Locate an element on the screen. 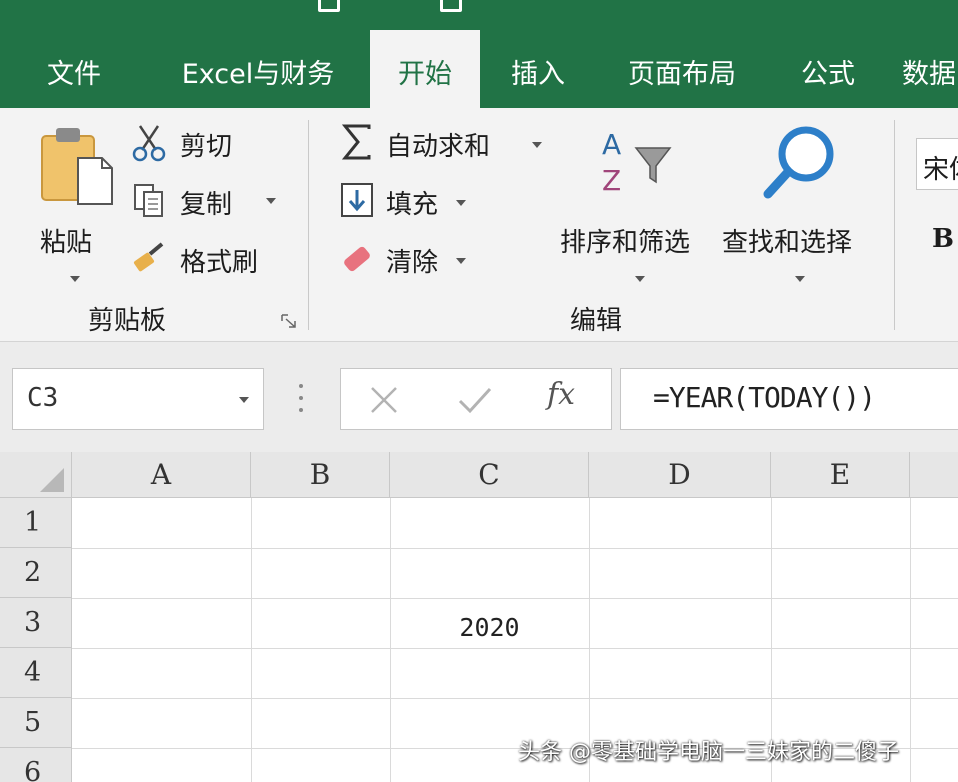 The height and width of the screenshot is (782, 958). bold-button: B is located at coordinates (943, 239).